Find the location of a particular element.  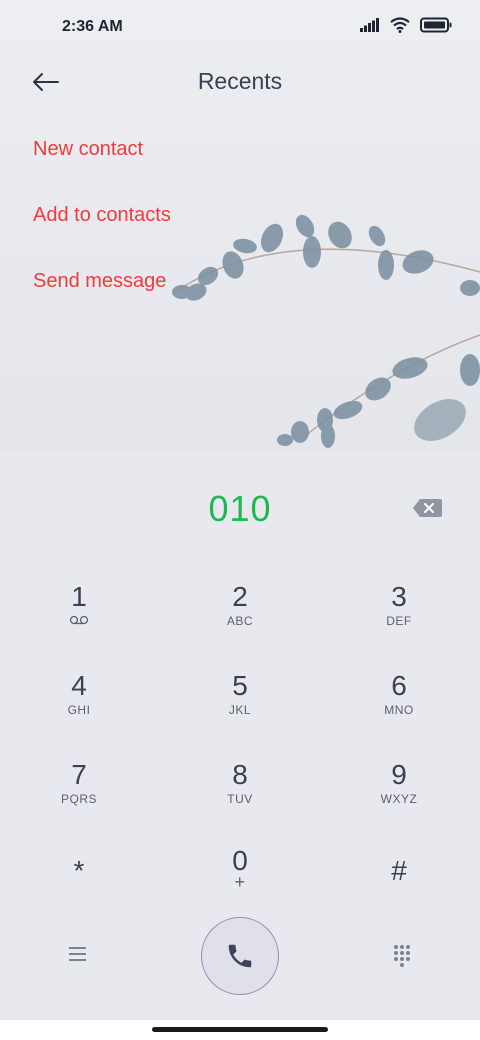

voicemail-icon is located at coordinates (79, 620).